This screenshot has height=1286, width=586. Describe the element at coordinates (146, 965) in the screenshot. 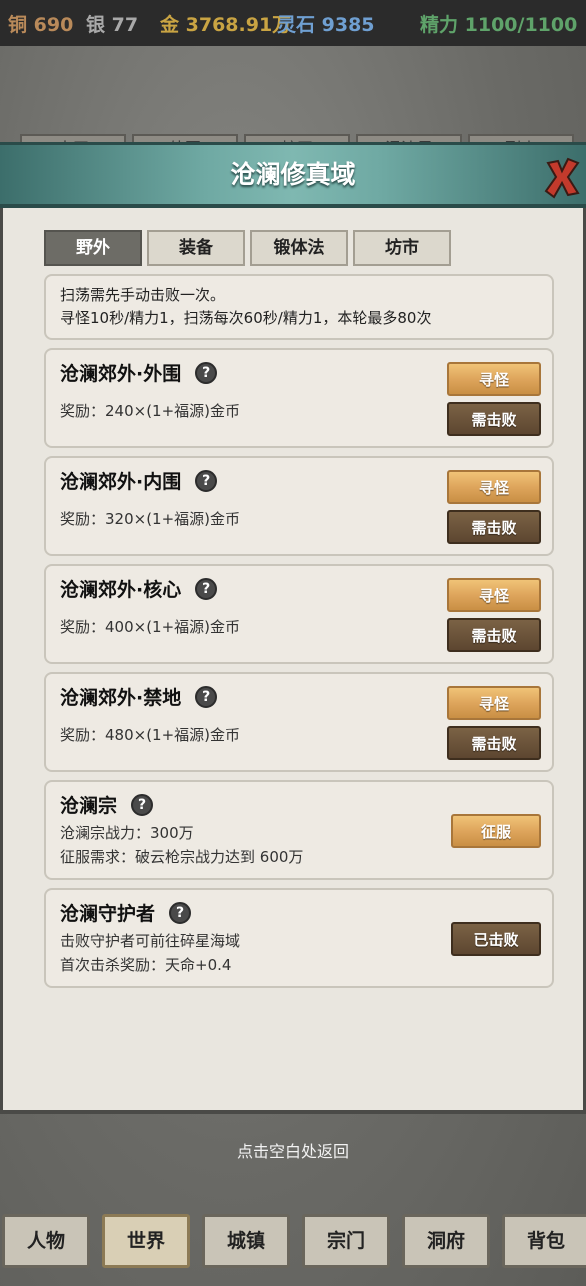

I see `first-kill-reward: 首次击杀奖励：天命+0.4` at that location.